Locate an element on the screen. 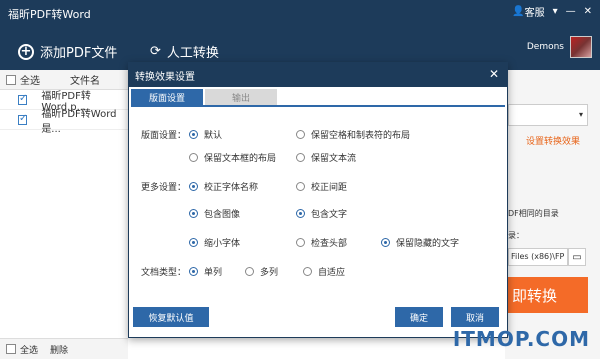 This screenshot has height=359, width=600. select-all-checkbox is located at coordinates (11, 79).